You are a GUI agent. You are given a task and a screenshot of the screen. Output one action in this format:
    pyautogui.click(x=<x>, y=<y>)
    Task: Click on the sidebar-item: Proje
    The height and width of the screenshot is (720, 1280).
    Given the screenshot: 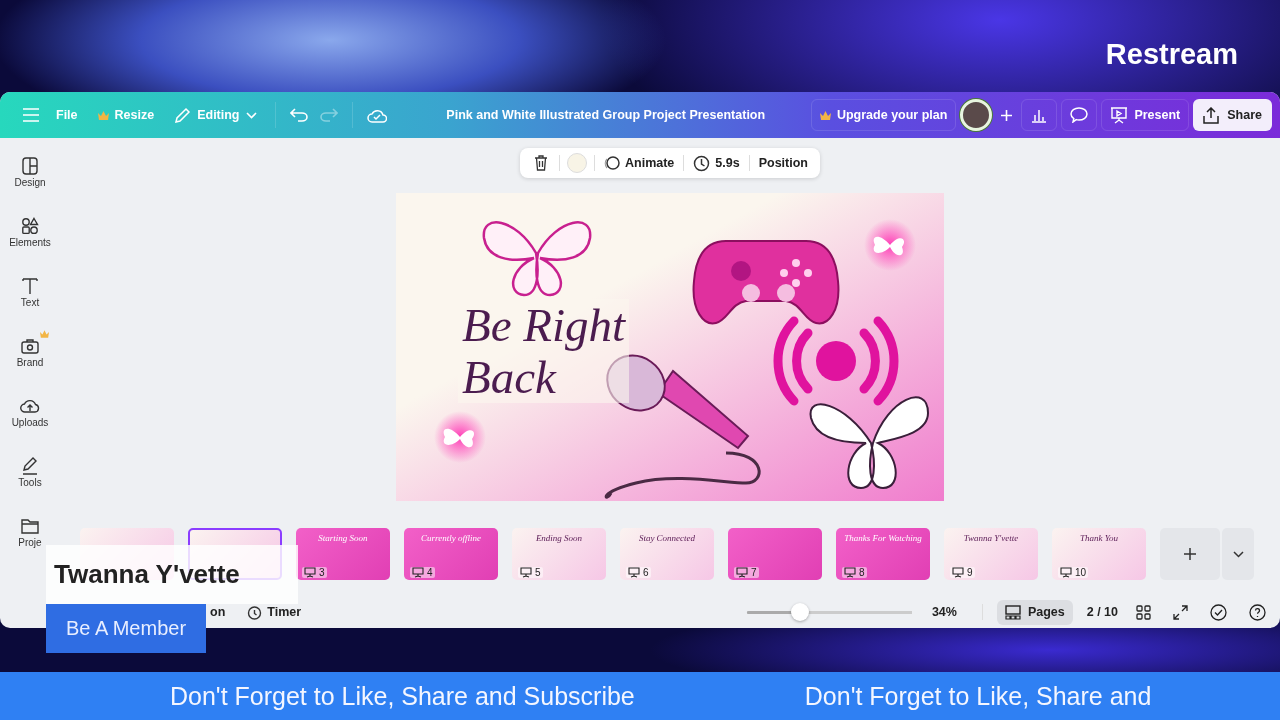 What is the action you would take?
    pyautogui.click(x=30, y=540)
    